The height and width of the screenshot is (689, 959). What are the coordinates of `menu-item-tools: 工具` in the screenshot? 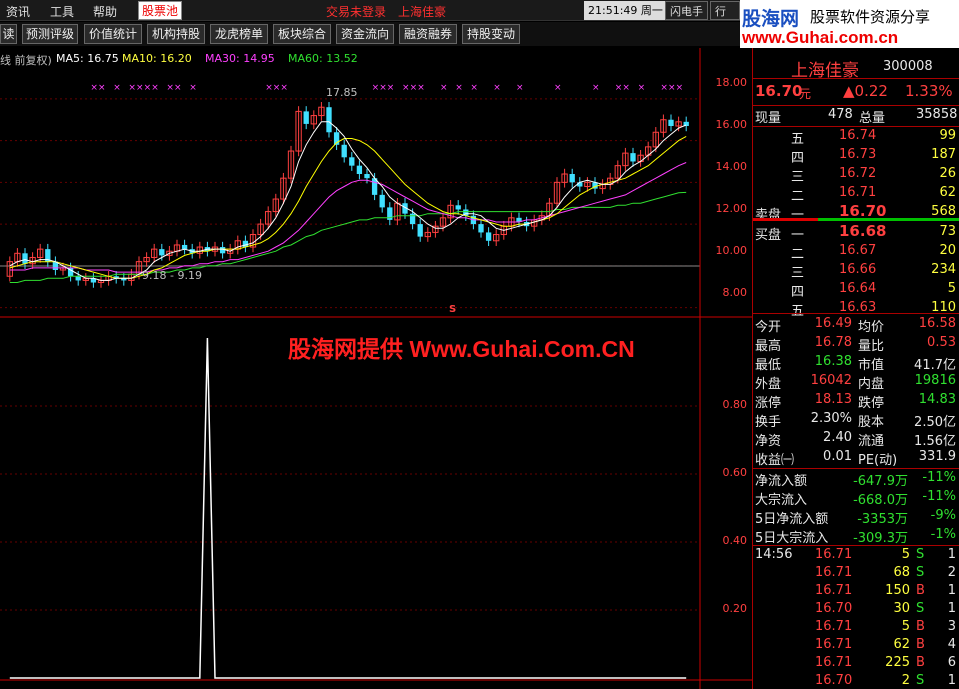 It's located at (62, 11).